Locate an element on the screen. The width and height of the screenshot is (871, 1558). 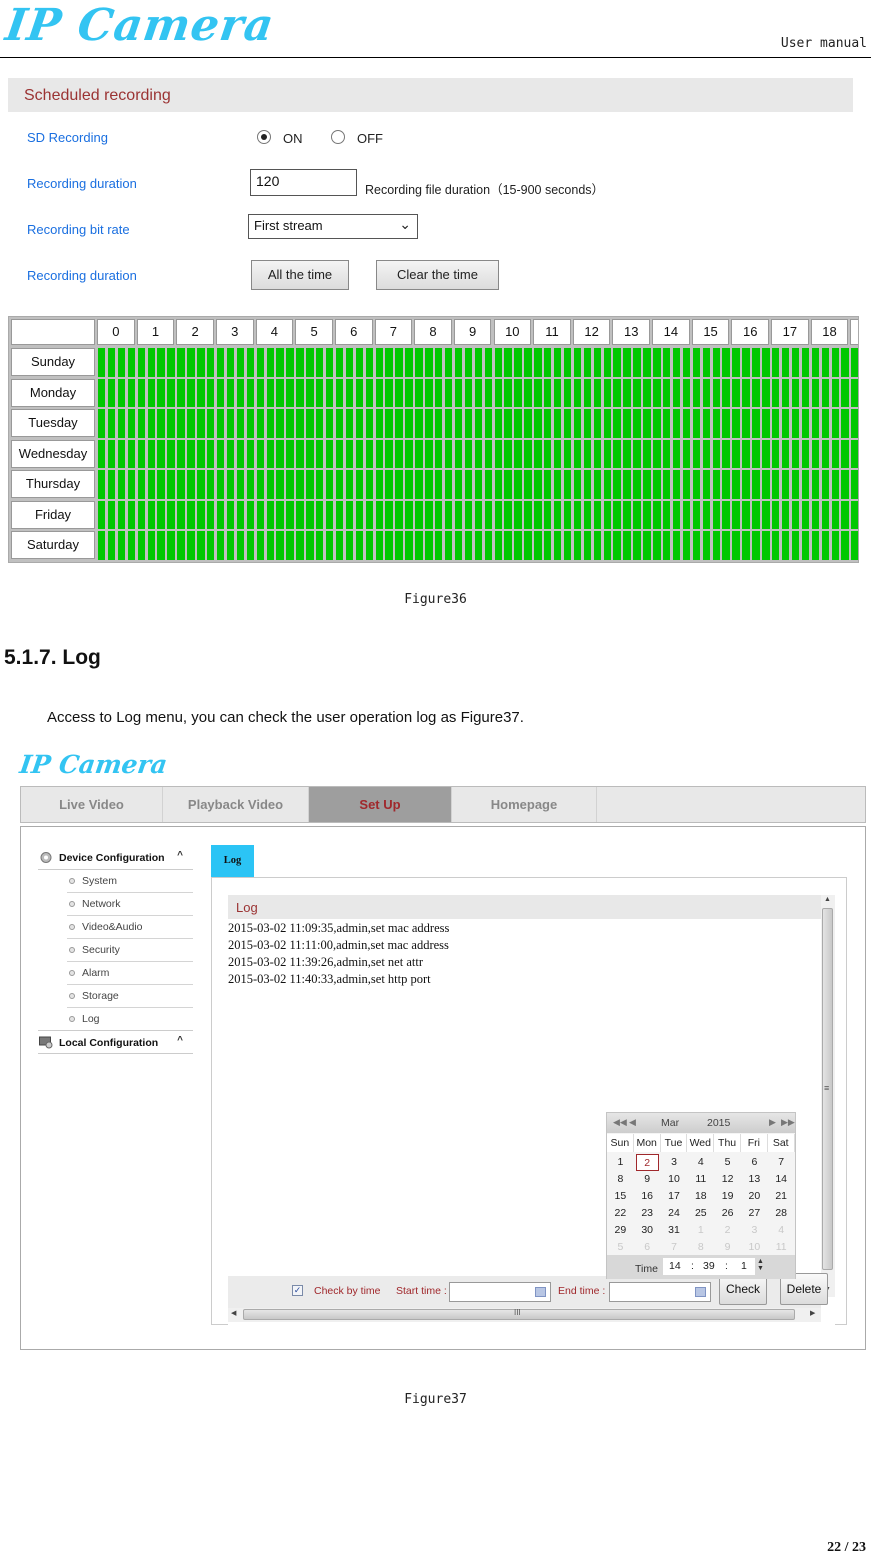
sd-recording-on-radio is located at coordinates (264, 137).